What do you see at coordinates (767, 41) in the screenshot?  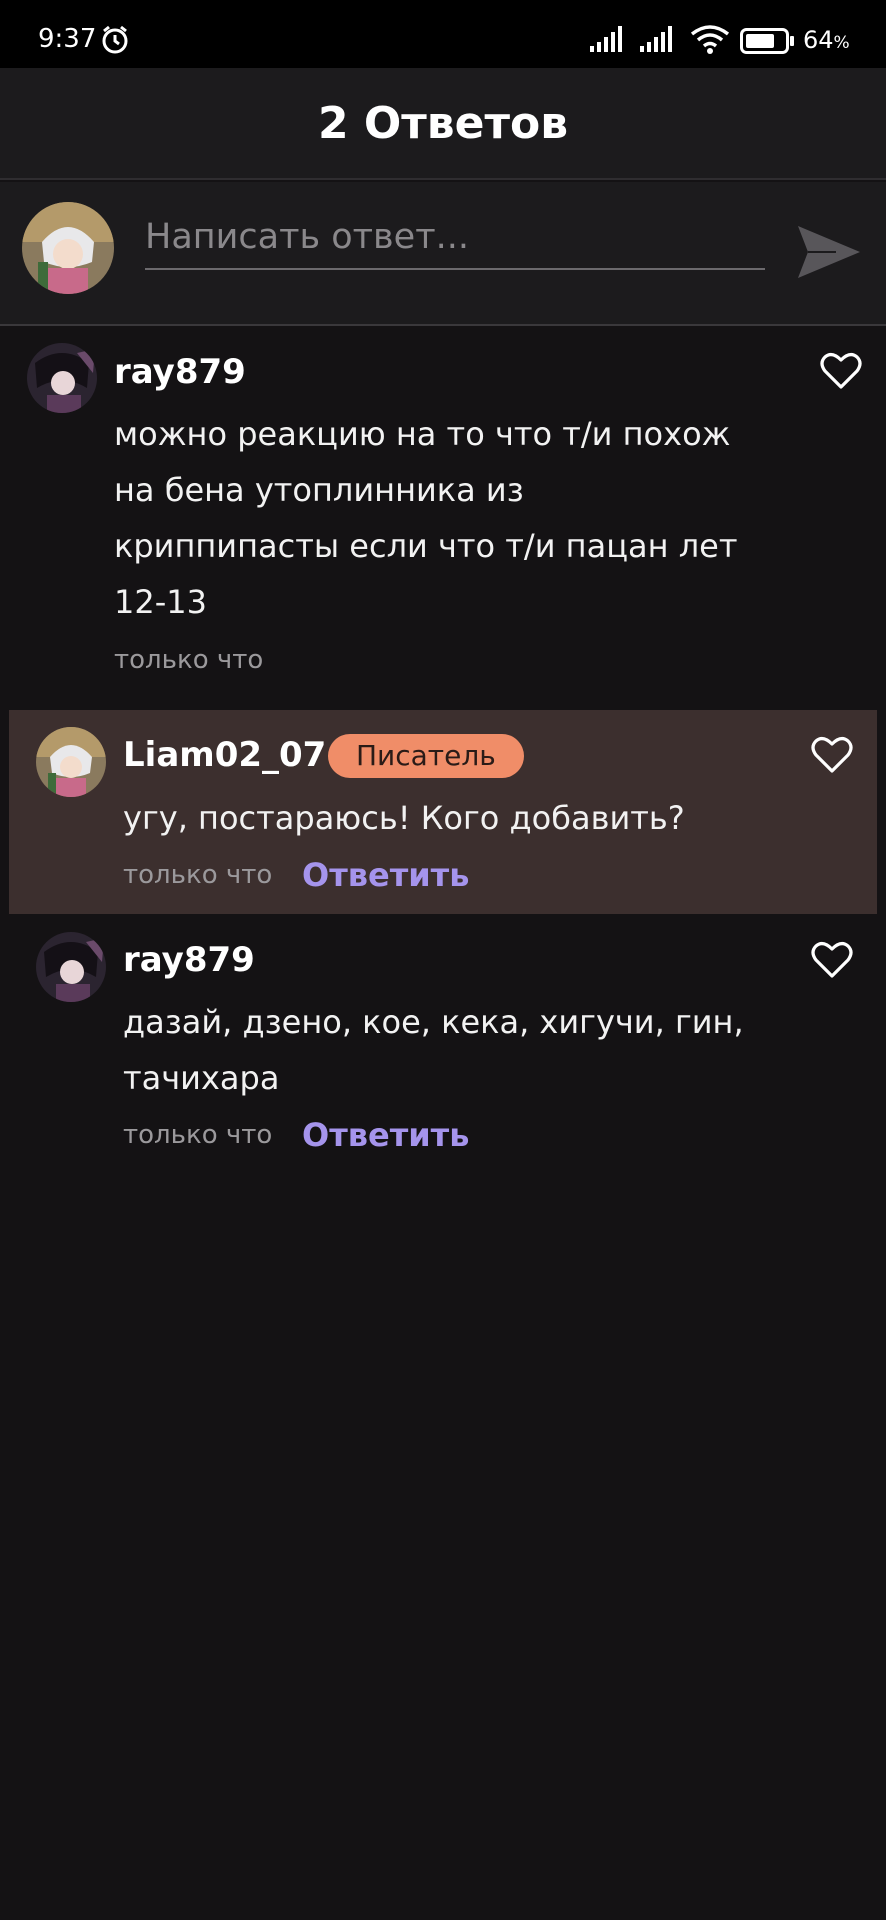 I see `battery-icon` at bounding box center [767, 41].